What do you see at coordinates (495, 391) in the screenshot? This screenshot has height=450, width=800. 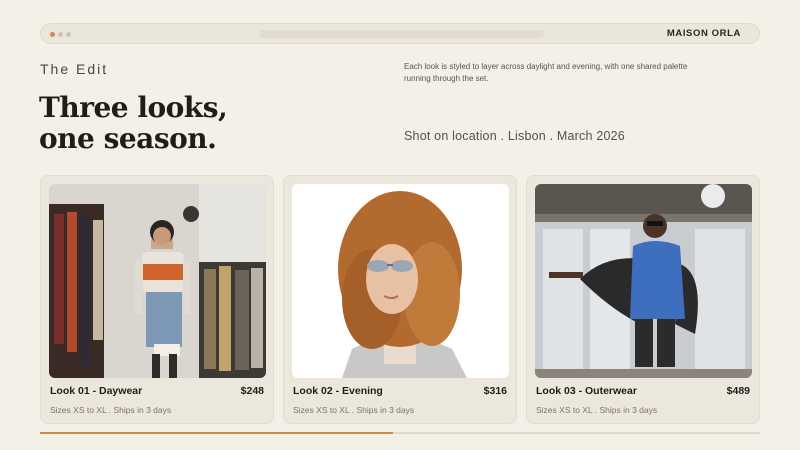 I see `look-price: $316` at bounding box center [495, 391].